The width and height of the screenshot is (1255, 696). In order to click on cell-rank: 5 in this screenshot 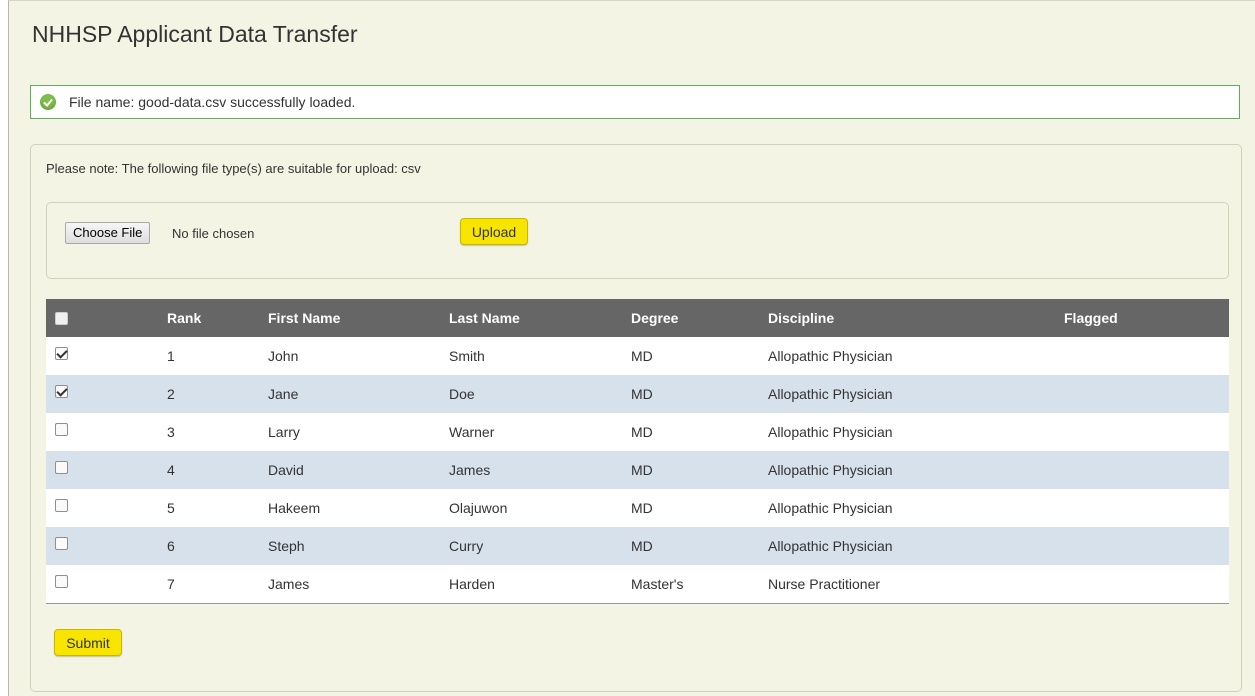, I will do `click(171, 508)`.